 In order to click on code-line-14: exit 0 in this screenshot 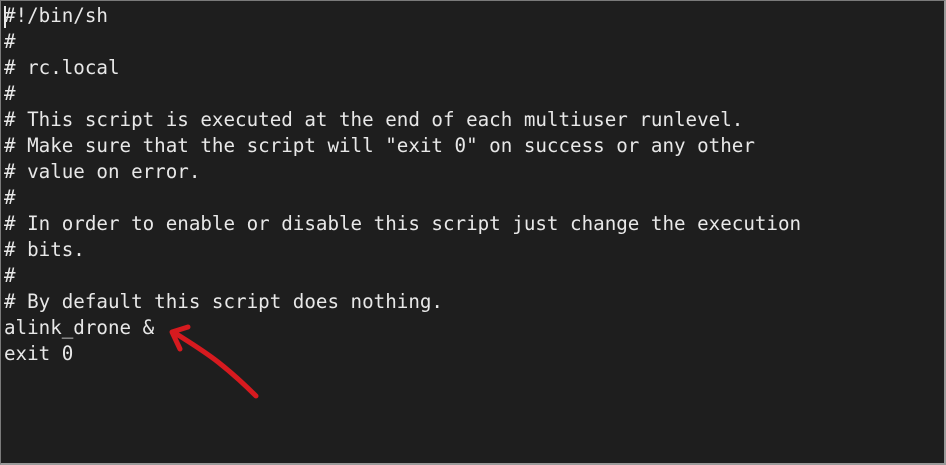, I will do `click(39, 353)`.